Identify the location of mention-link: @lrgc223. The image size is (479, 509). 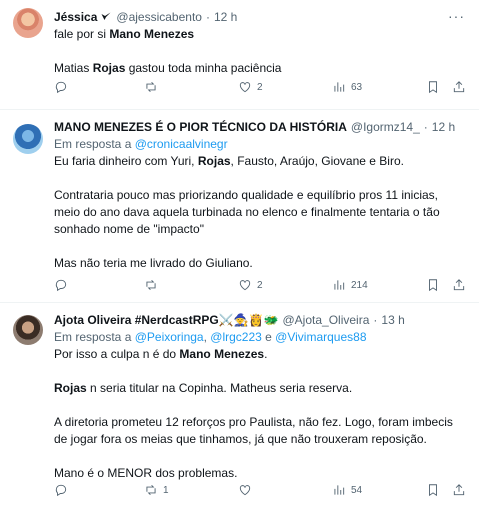
(236, 337).